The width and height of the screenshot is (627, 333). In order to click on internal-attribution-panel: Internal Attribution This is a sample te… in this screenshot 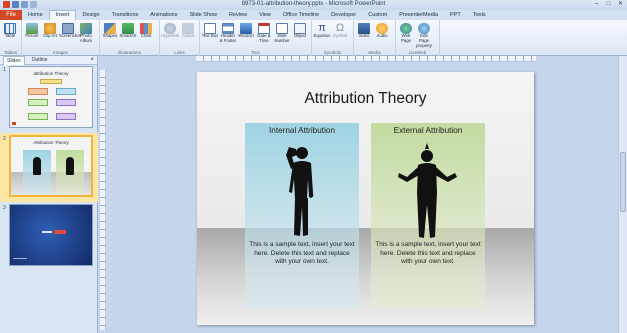, I will do `click(302, 215)`.